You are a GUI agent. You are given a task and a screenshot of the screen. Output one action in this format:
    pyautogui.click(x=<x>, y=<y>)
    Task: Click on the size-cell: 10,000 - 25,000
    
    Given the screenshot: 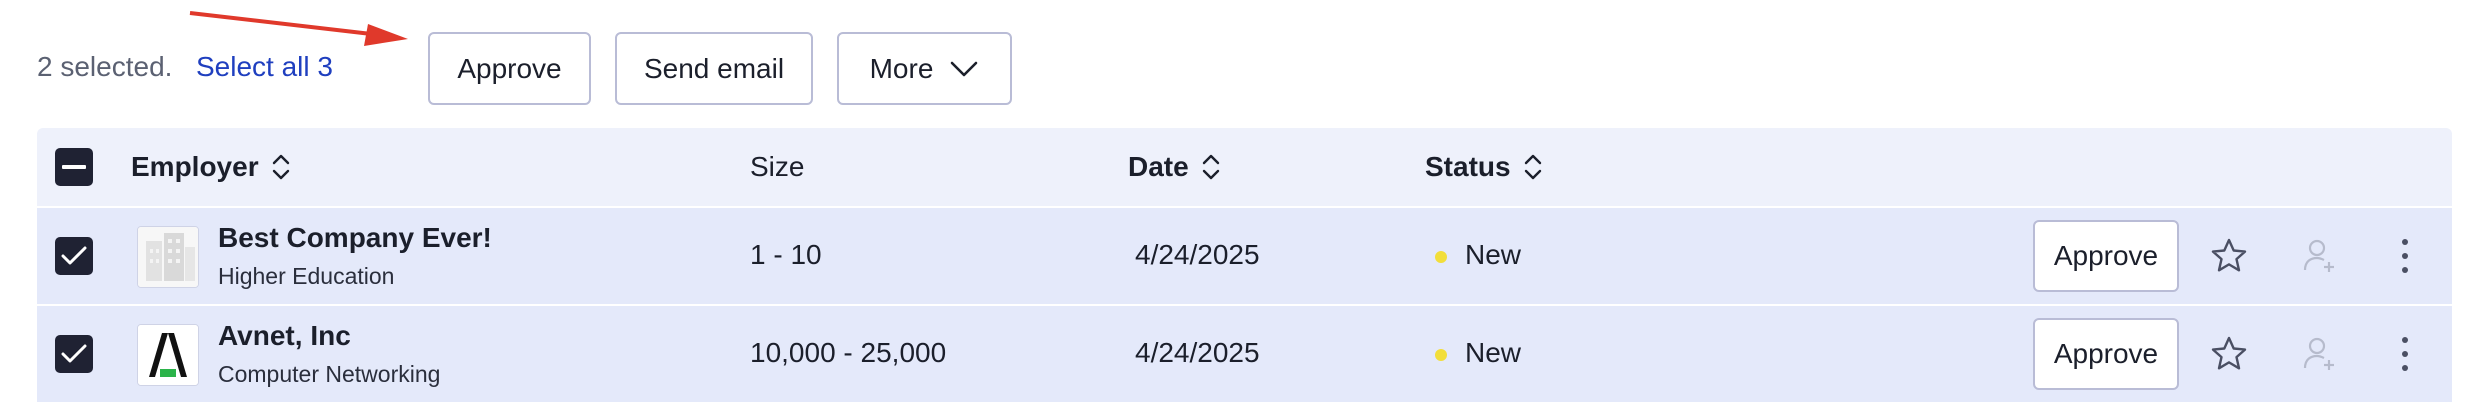 What is the action you would take?
    pyautogui.click(x=848, y=352)
    